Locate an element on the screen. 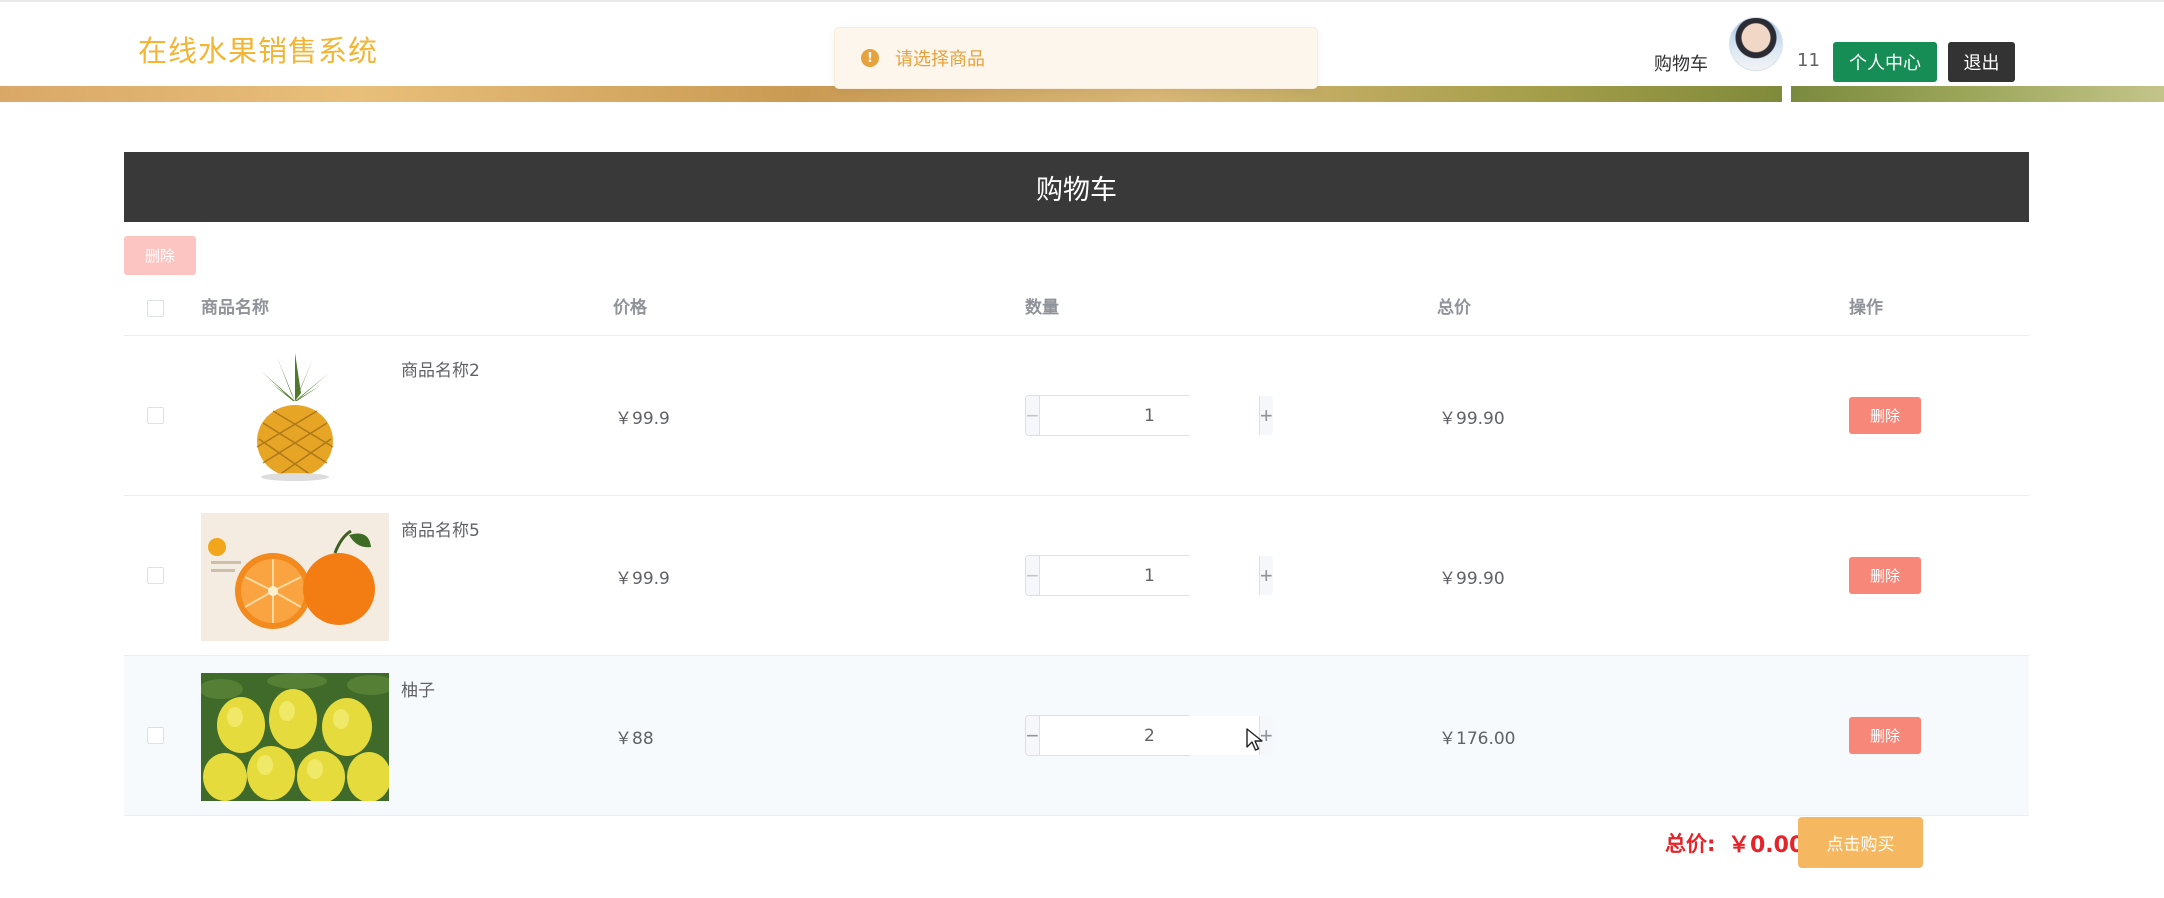 This screenshot has height=898, width=2164. product-name: 商品名称2 is located at coordinates (440, 371).